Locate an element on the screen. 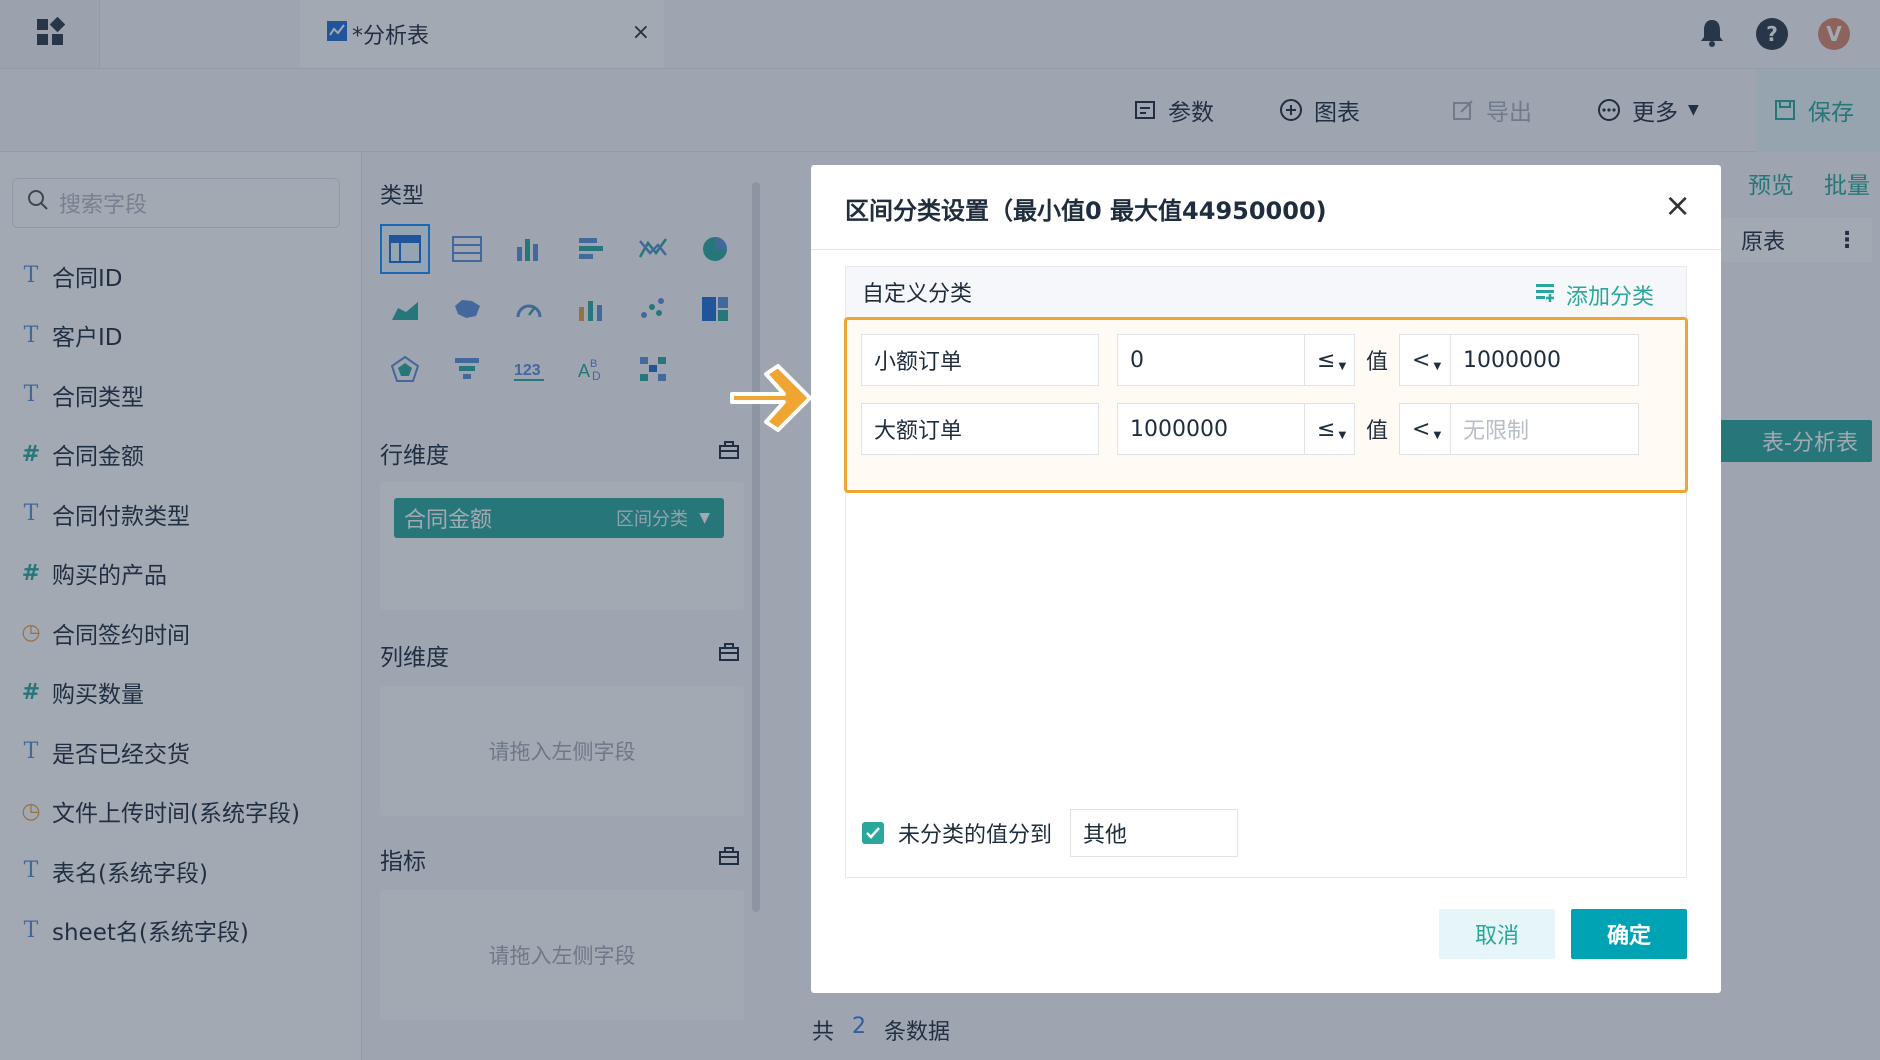 The image size is (1880, 1060). max-value-input: 1000000 is located at coordinates (1545, 360).